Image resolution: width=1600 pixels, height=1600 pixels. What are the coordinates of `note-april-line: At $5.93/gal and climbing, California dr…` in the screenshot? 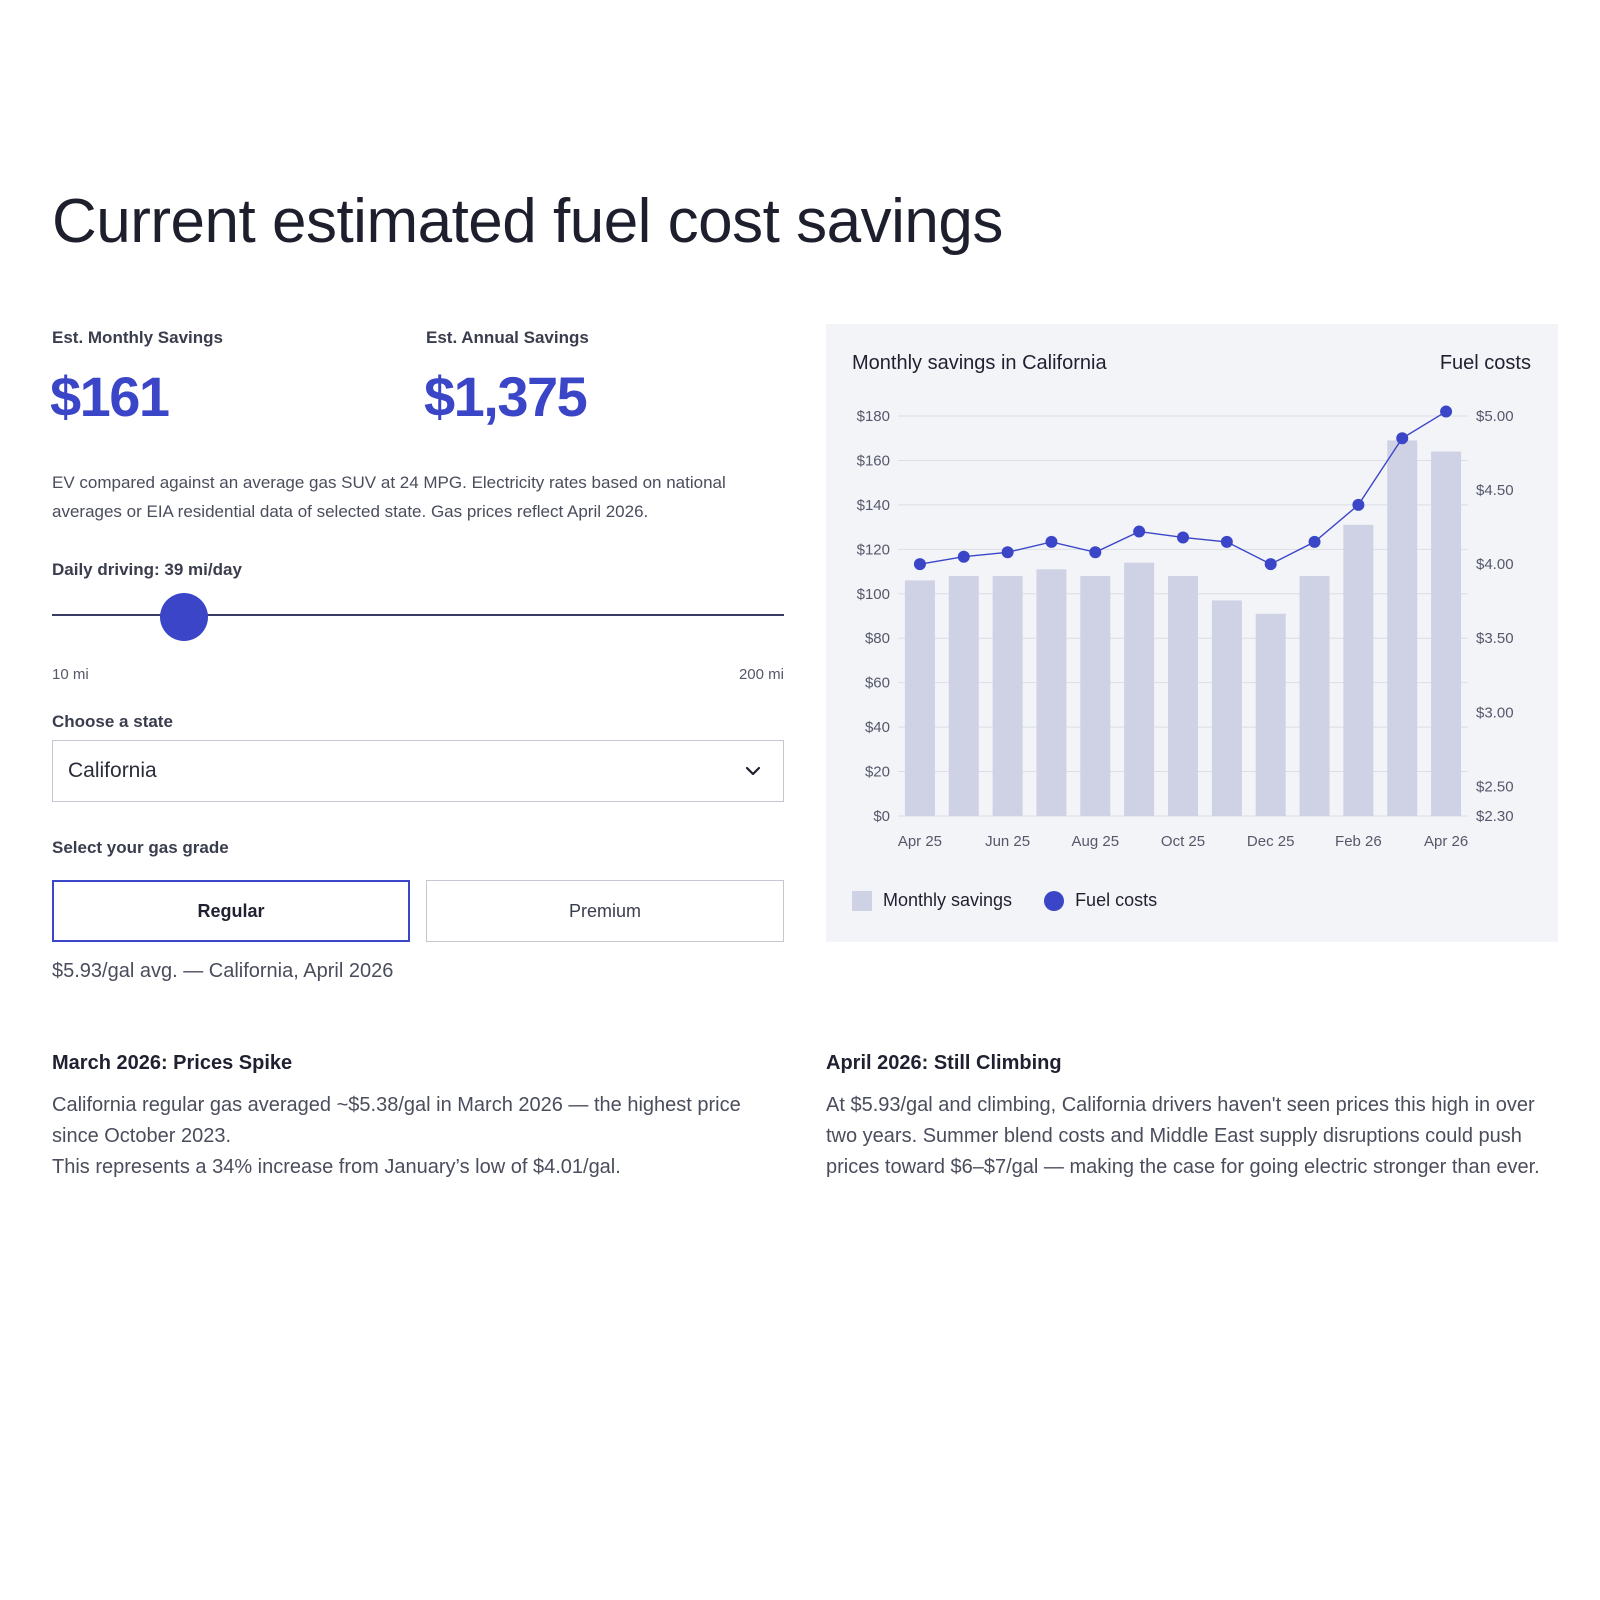 It's located at (1183, 1136).